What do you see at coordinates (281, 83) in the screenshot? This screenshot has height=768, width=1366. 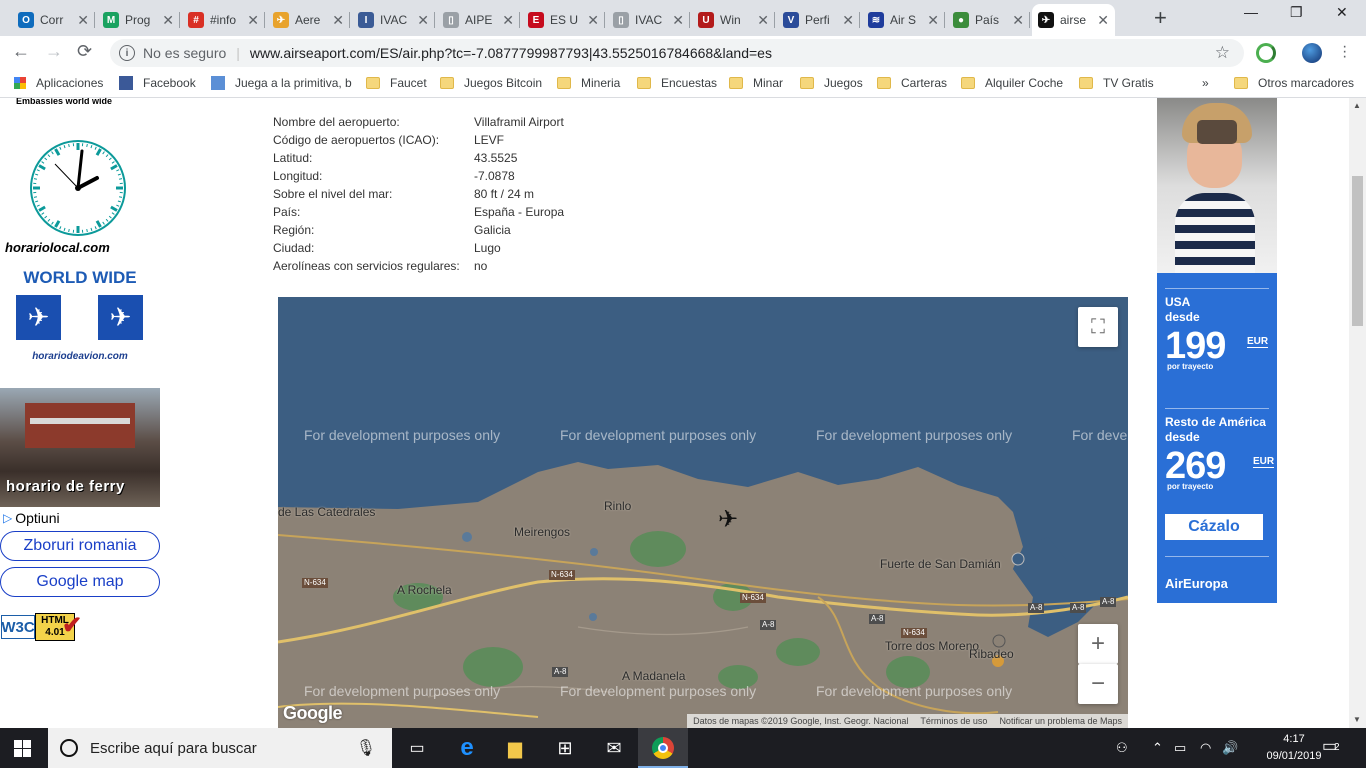 I see `bookmark-item: Juega a la primitiva, b` at bounding box center [281, 83].